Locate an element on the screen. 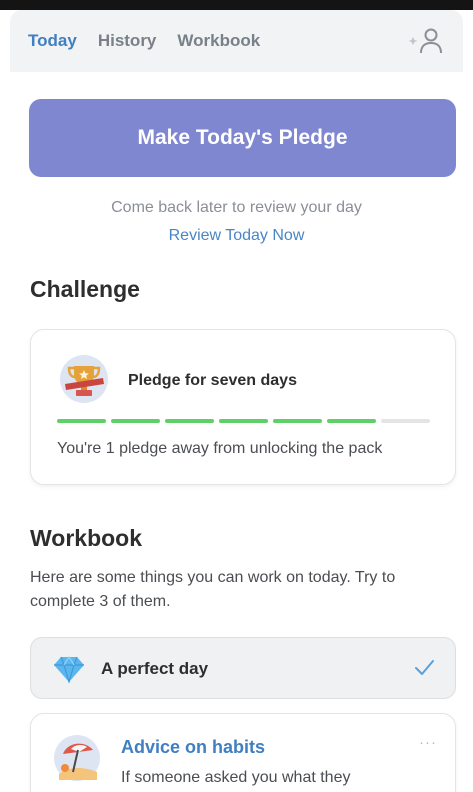 Image resolution: width=473 pixels, height=792 pixels. workbook-heading: Workbook is located at coordinates (86, 538).